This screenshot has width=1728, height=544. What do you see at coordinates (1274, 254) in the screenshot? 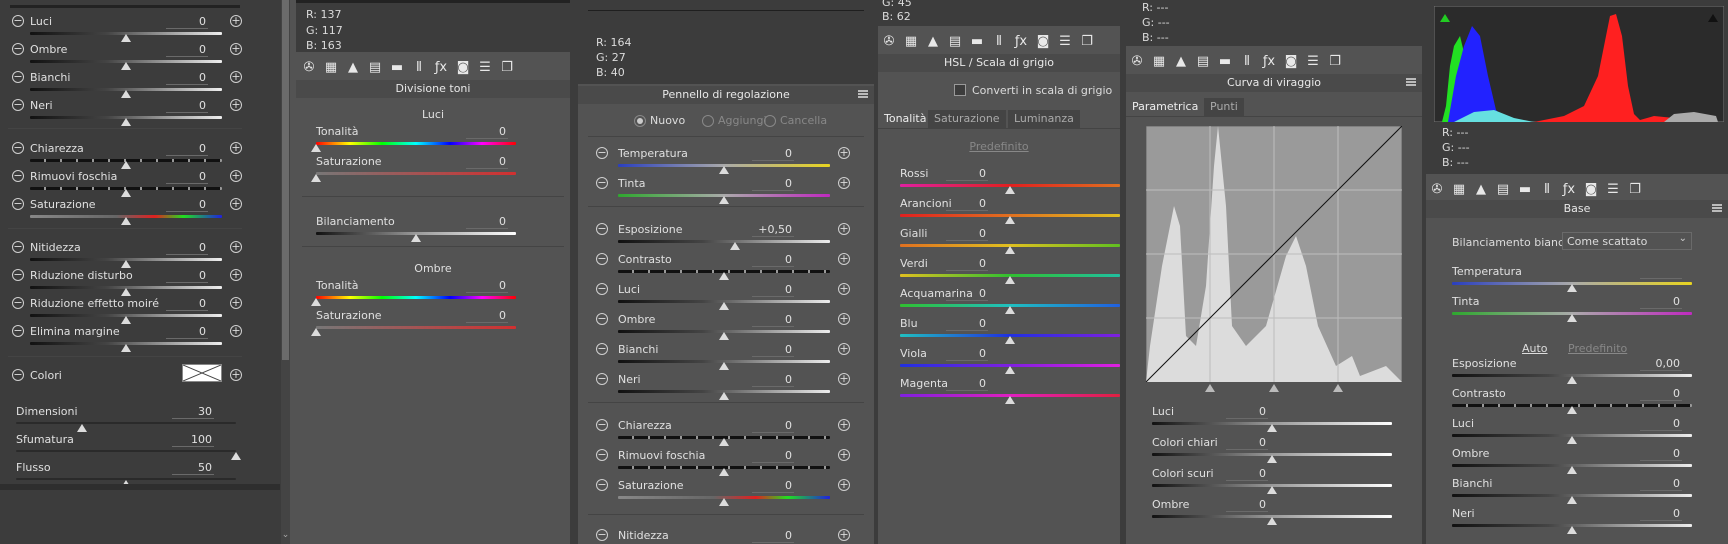
I see `tone-curve-graph` at bounding box center [1274, 254].